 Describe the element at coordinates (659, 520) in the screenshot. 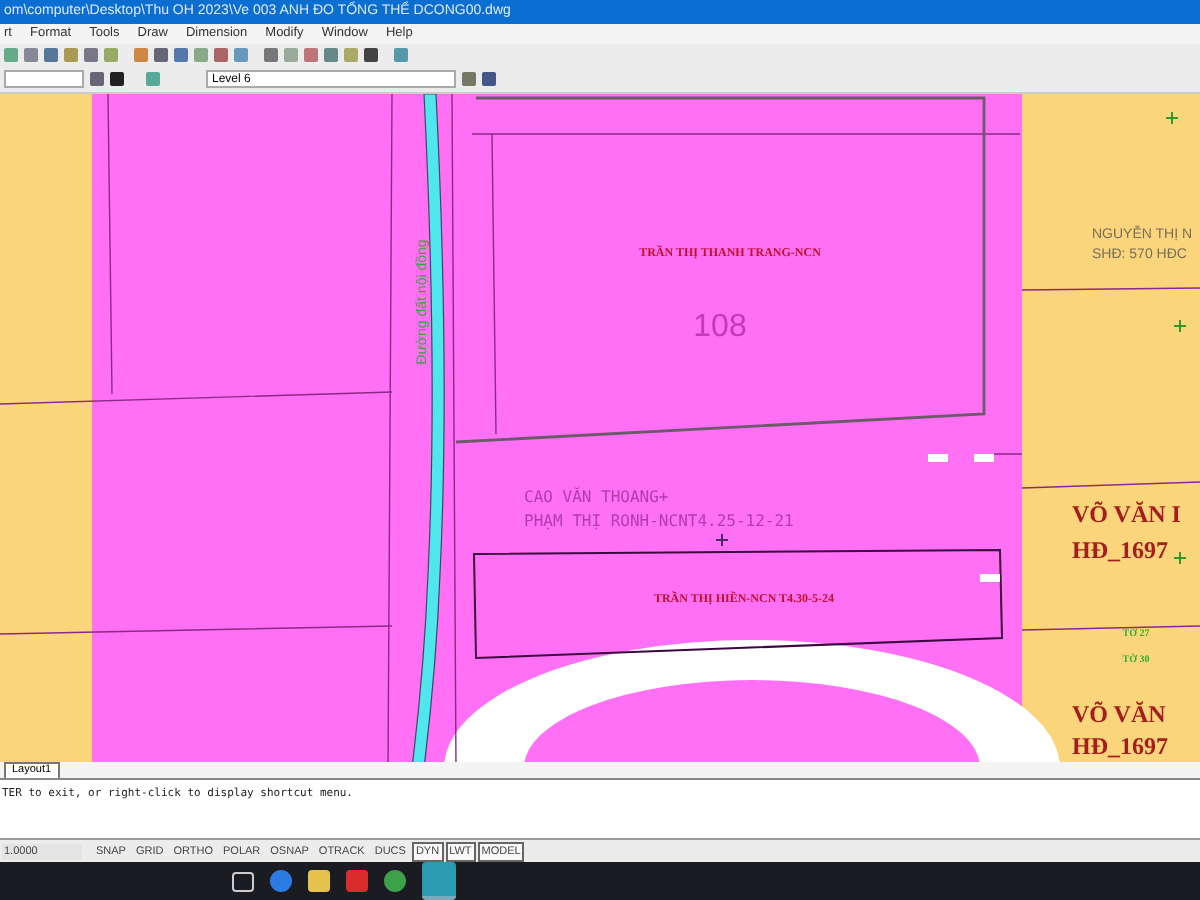

I see `owner-label: PHẠM THỊ RONH-NCNT4.25-12-21` at that location.